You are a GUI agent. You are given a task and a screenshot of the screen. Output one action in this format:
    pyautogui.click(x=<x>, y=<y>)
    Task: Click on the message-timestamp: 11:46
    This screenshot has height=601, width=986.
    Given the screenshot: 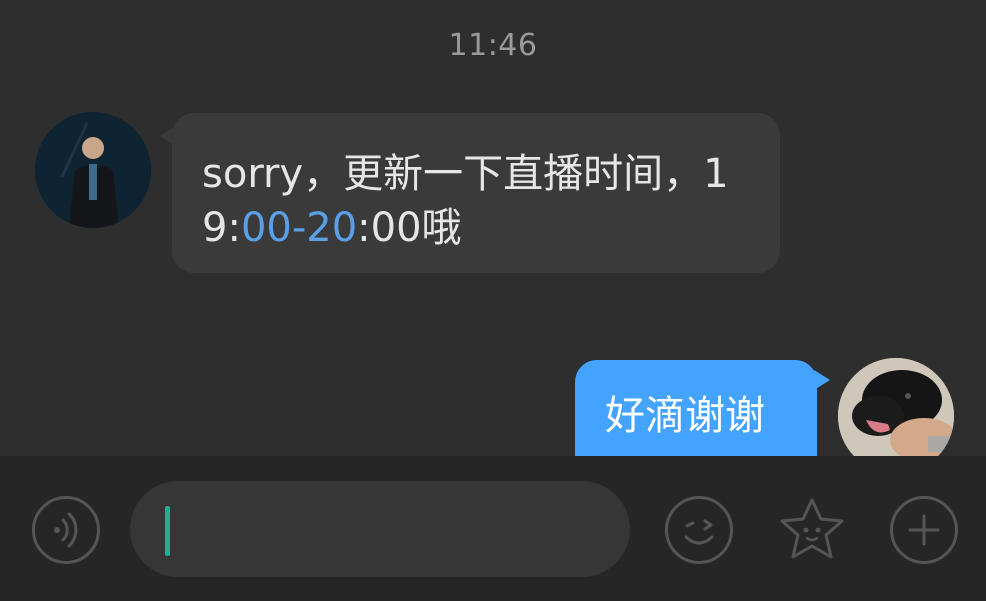 What is the action you would take?
    pyautogui.click(x=493, y=45)
    